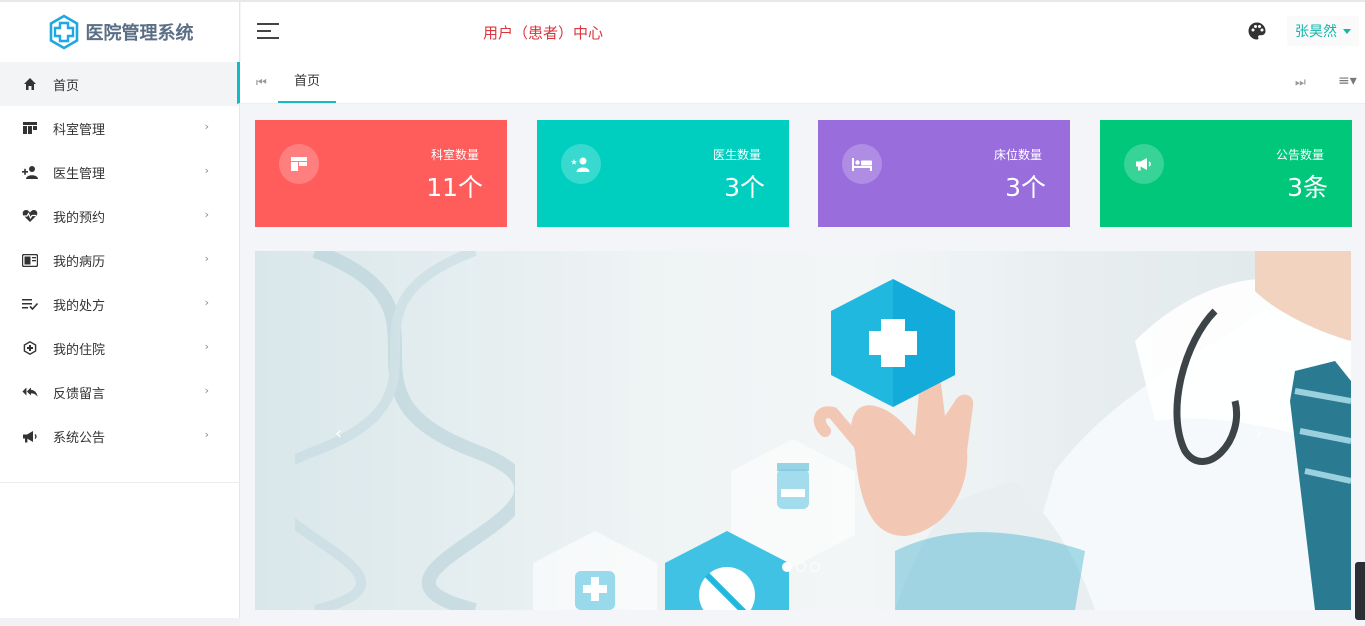 The image size is (1365, 626). I want to click on sidebar-item-label: 医生管理, so click(79, 174).